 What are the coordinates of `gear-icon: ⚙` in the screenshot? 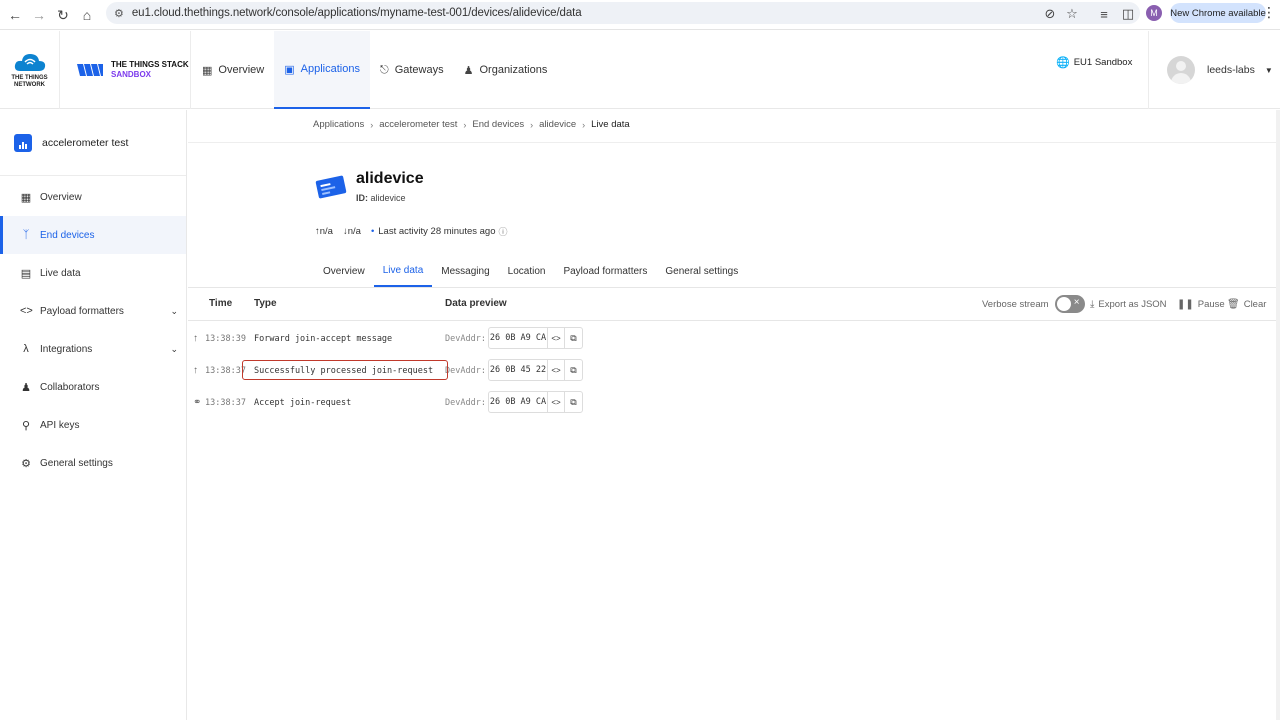 It's located at (26, 463).